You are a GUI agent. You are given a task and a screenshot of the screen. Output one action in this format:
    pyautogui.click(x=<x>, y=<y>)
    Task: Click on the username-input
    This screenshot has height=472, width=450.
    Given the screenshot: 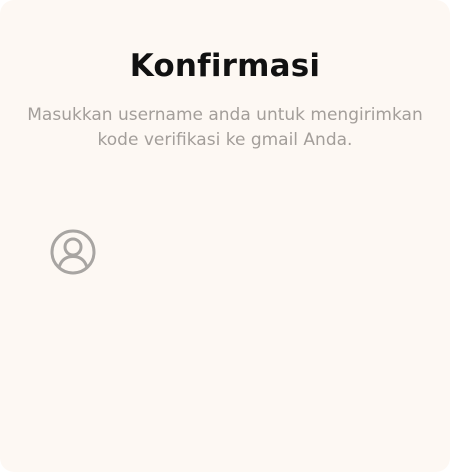 What is the action you would take?
    pyautogui.click(x=256, y=252)
    